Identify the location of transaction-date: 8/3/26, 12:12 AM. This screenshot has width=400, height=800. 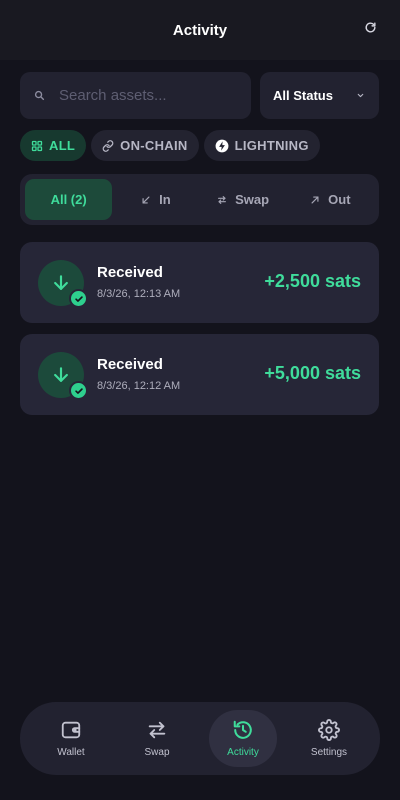
(139, 386).